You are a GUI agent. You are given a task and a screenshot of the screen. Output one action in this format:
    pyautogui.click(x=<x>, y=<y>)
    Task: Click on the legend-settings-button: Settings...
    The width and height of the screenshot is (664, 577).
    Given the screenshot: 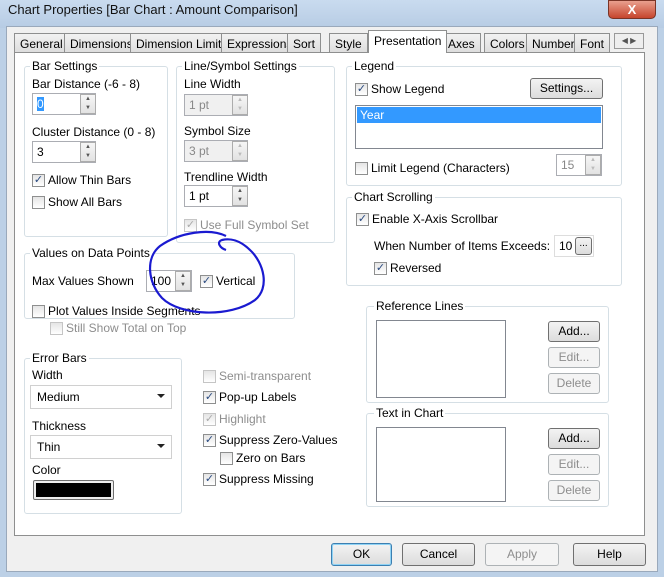 What is the action you would take?
    pyautogui.click(x=566, y=88)
    